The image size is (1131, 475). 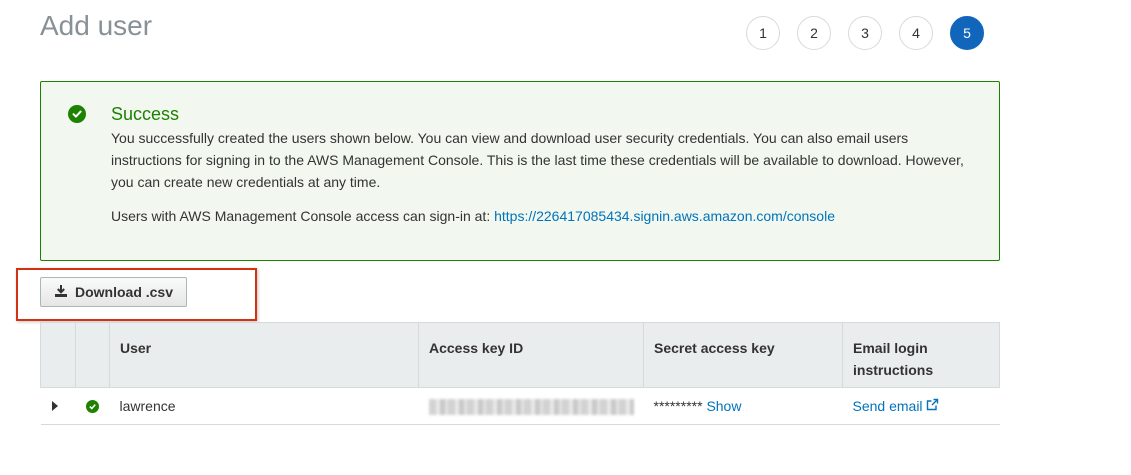 I want to click on expand-column-header, so click(x=58, y=355).